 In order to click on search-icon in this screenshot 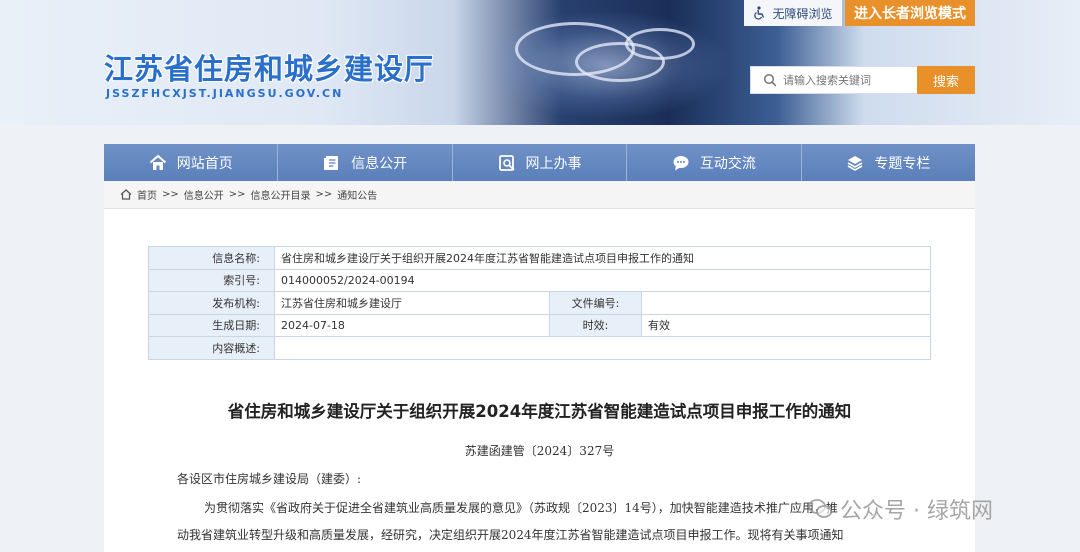, I will do `click(770, 80)`.